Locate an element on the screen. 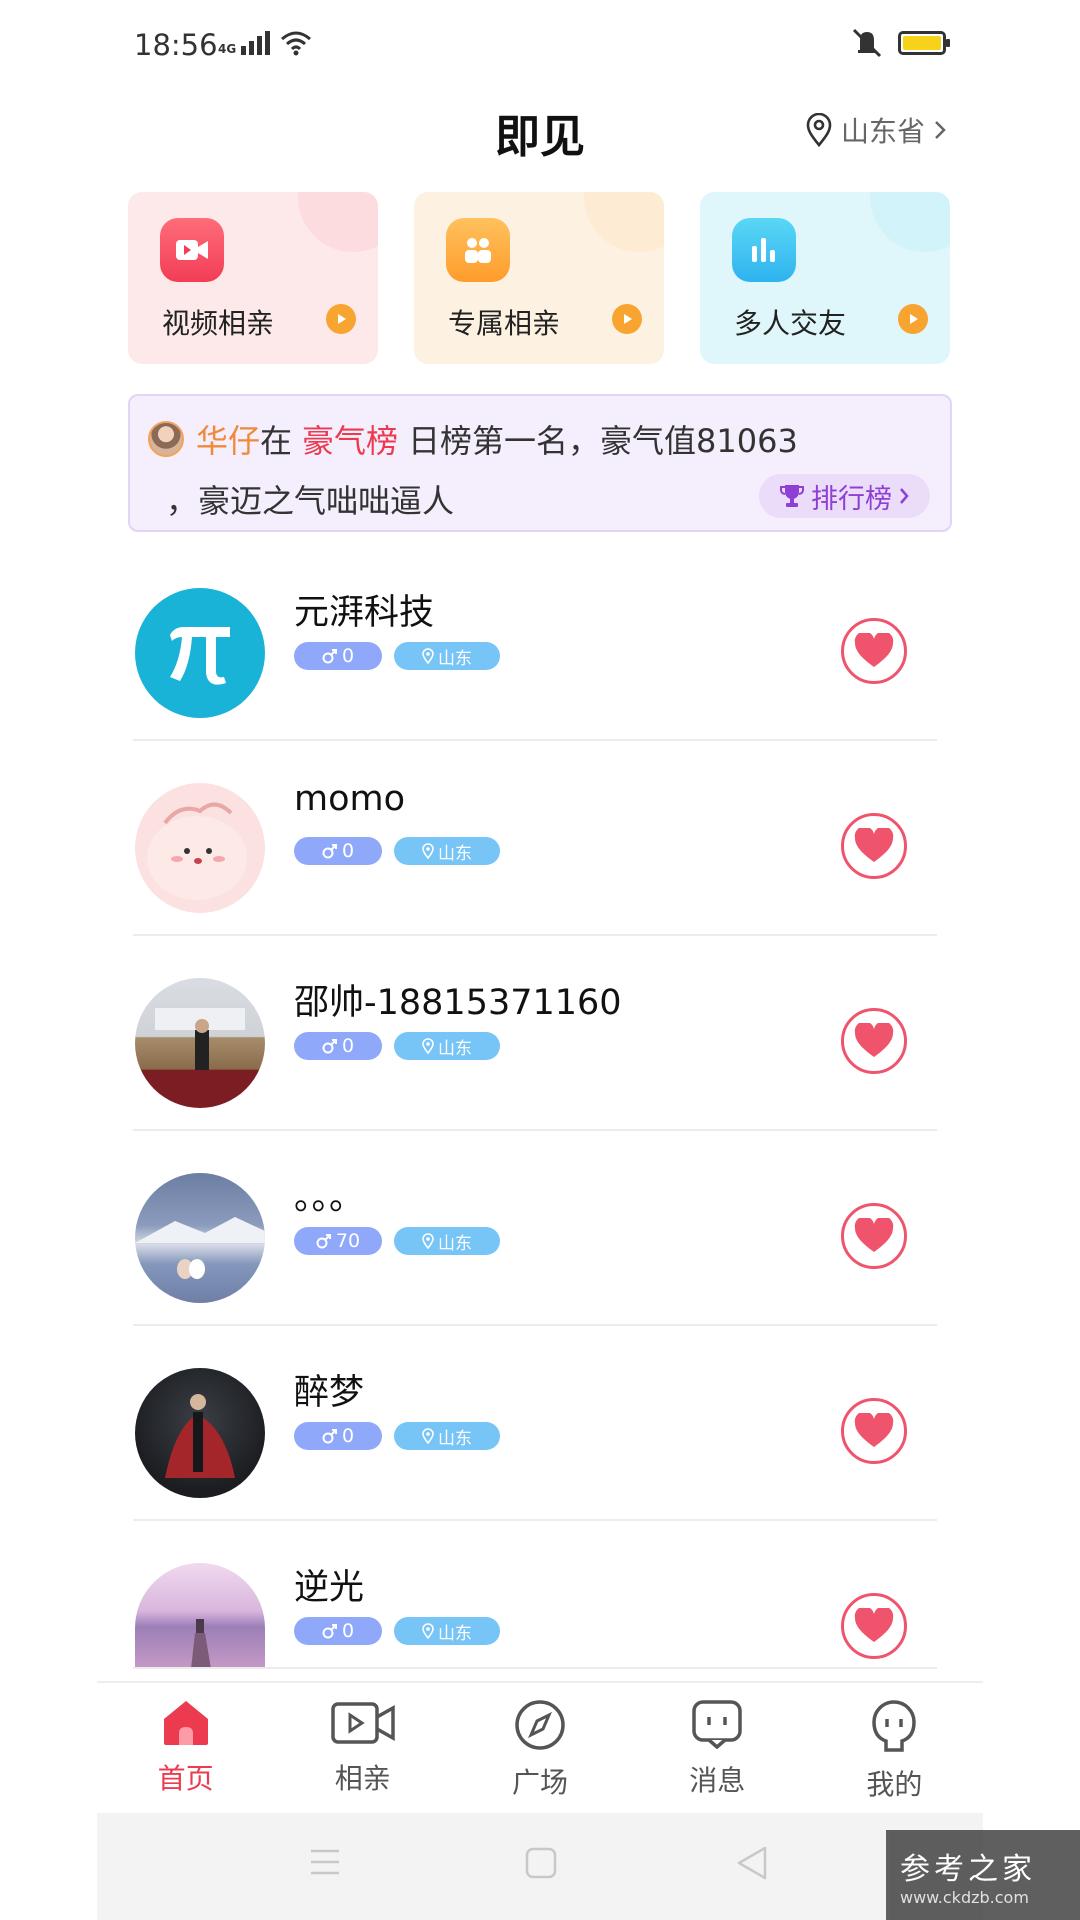  watermark: 参考之家 www.ckdzb.com is located at coordinates (983, 1875).